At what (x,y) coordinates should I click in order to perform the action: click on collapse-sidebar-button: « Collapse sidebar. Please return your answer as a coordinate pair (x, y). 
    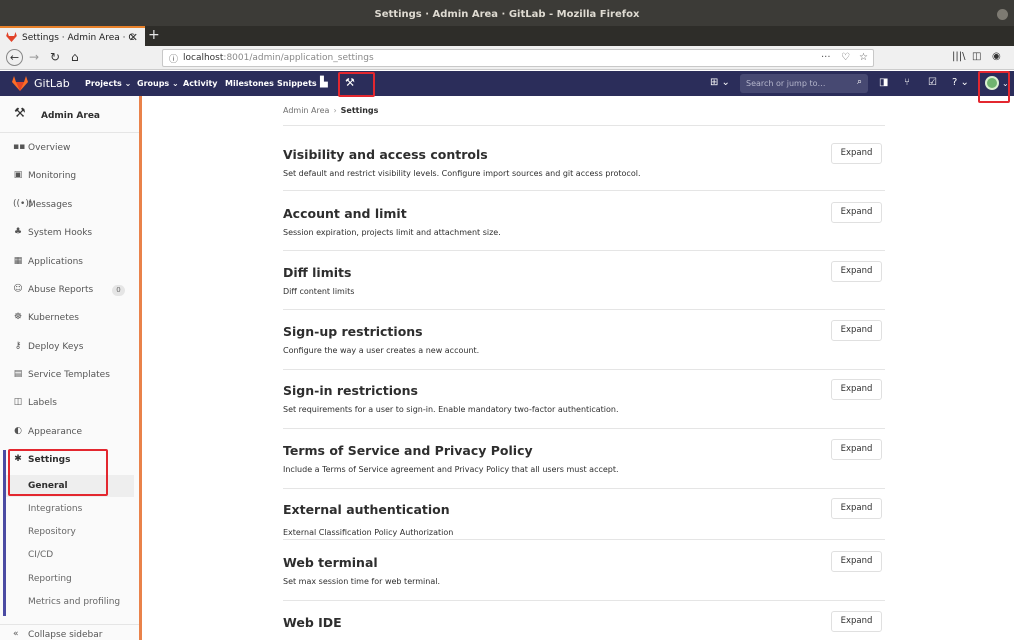
    Looking at the image, I should click on (69, 632).